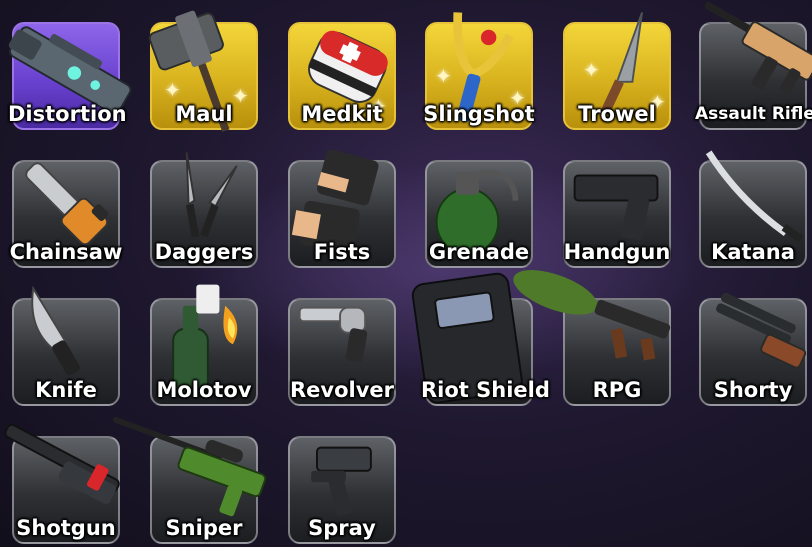 Image resolution: width=812 pixels, height=547 pixels. I want to click on weapon-slot-medkit: ✦ Medkit, so click(342, 76).